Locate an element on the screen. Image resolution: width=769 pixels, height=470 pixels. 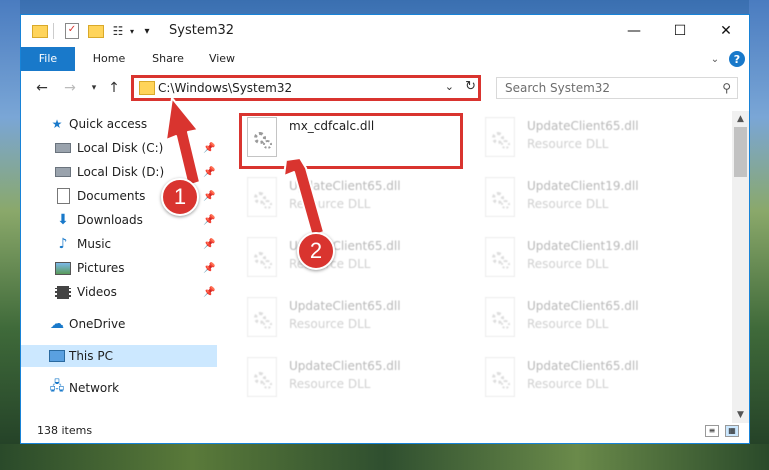
minimize-button: — is located at coordinates (634, 31).